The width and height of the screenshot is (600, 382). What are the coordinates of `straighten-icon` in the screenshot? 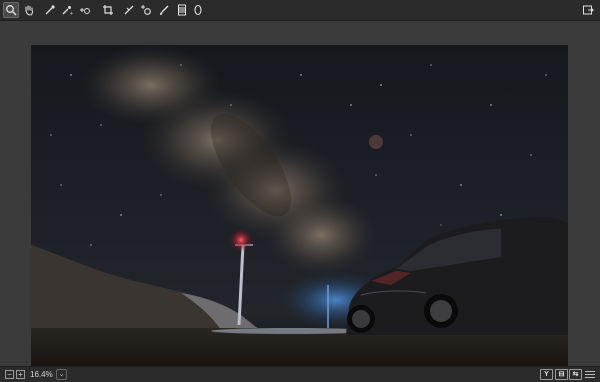 It's located at (129, 10).